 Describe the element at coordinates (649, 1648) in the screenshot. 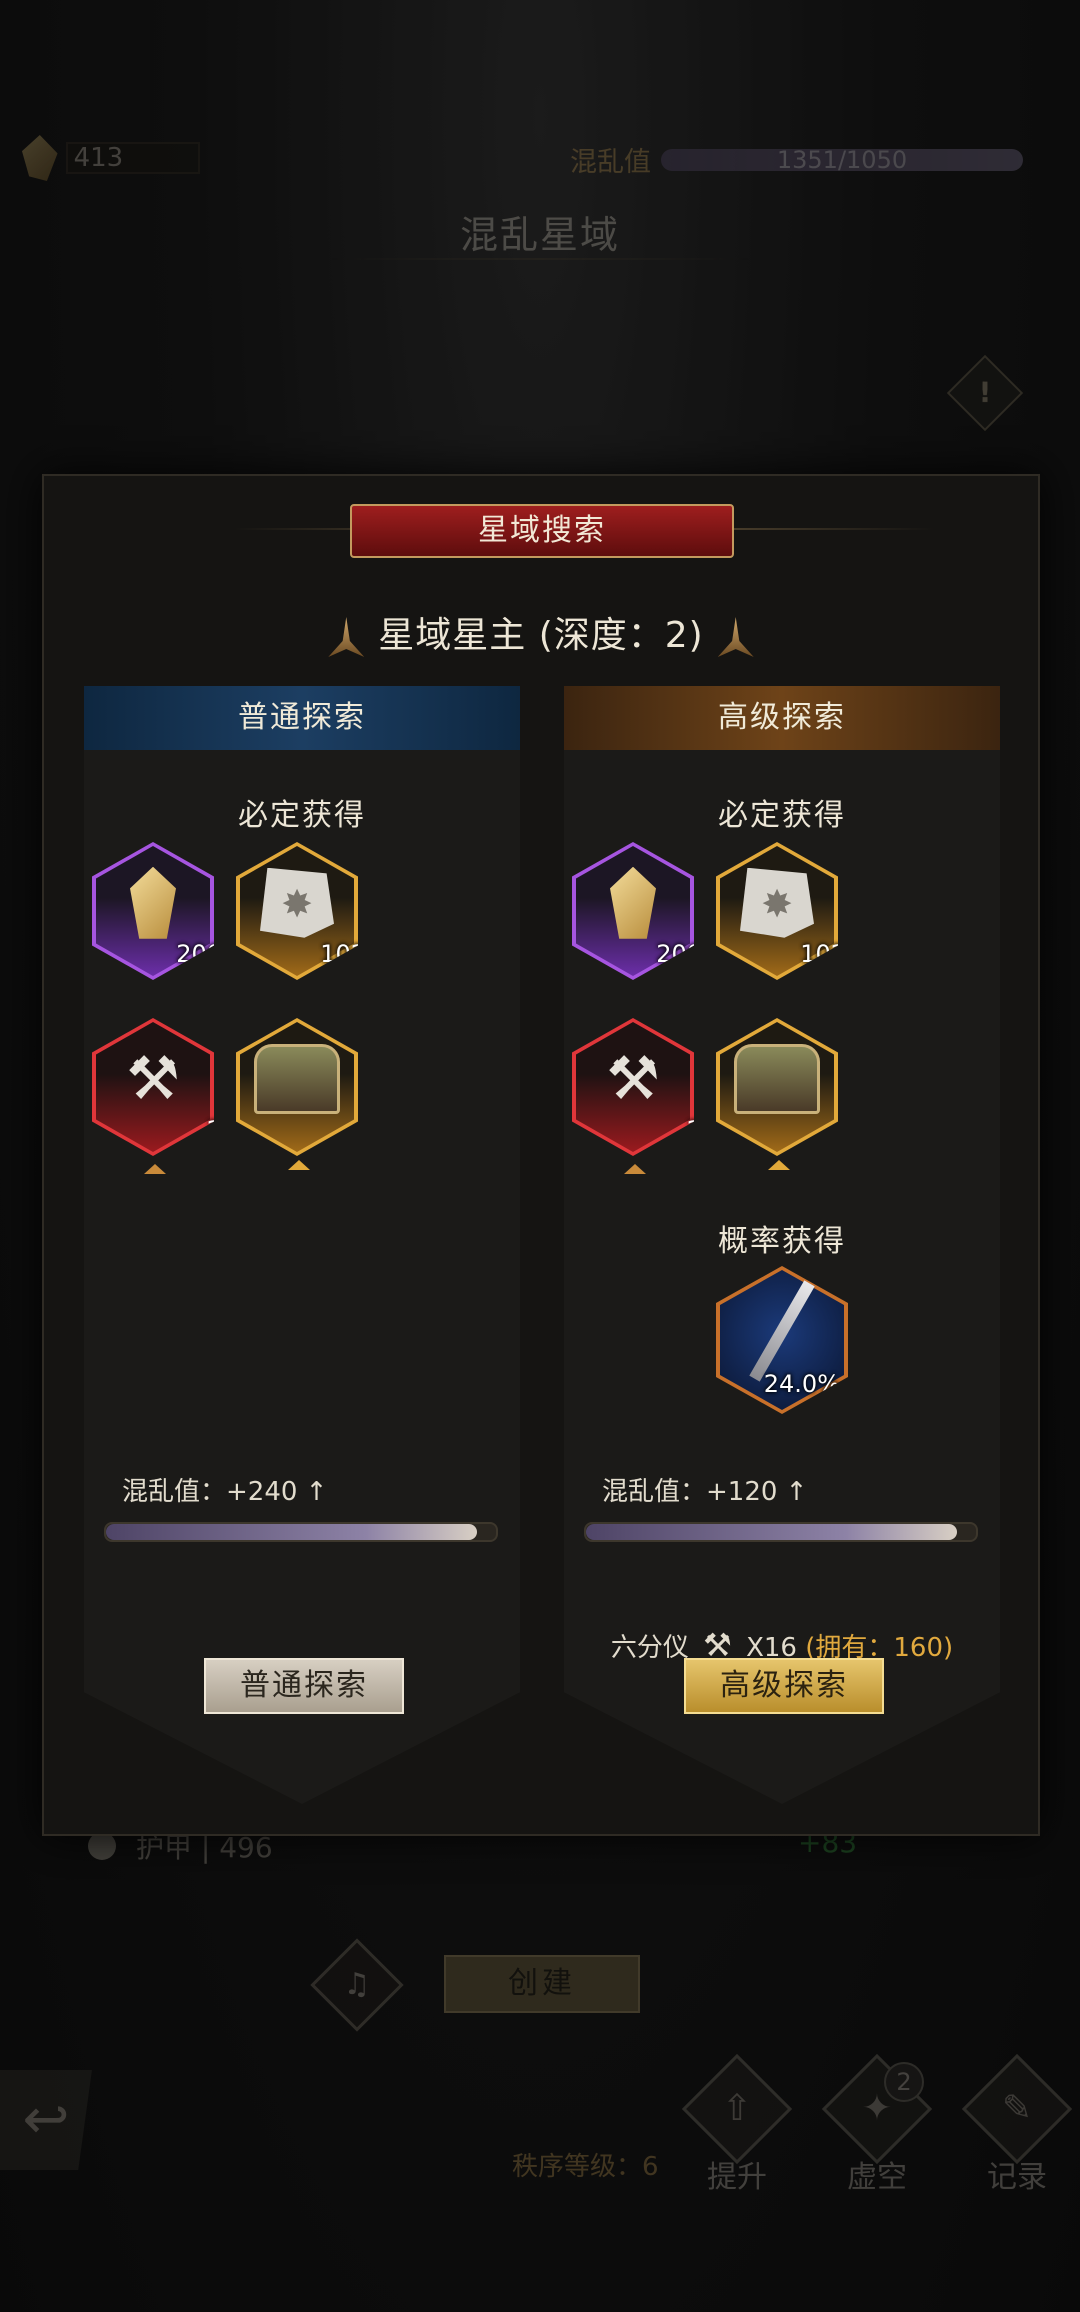

I see `cost-label: 六分仪` at that location.